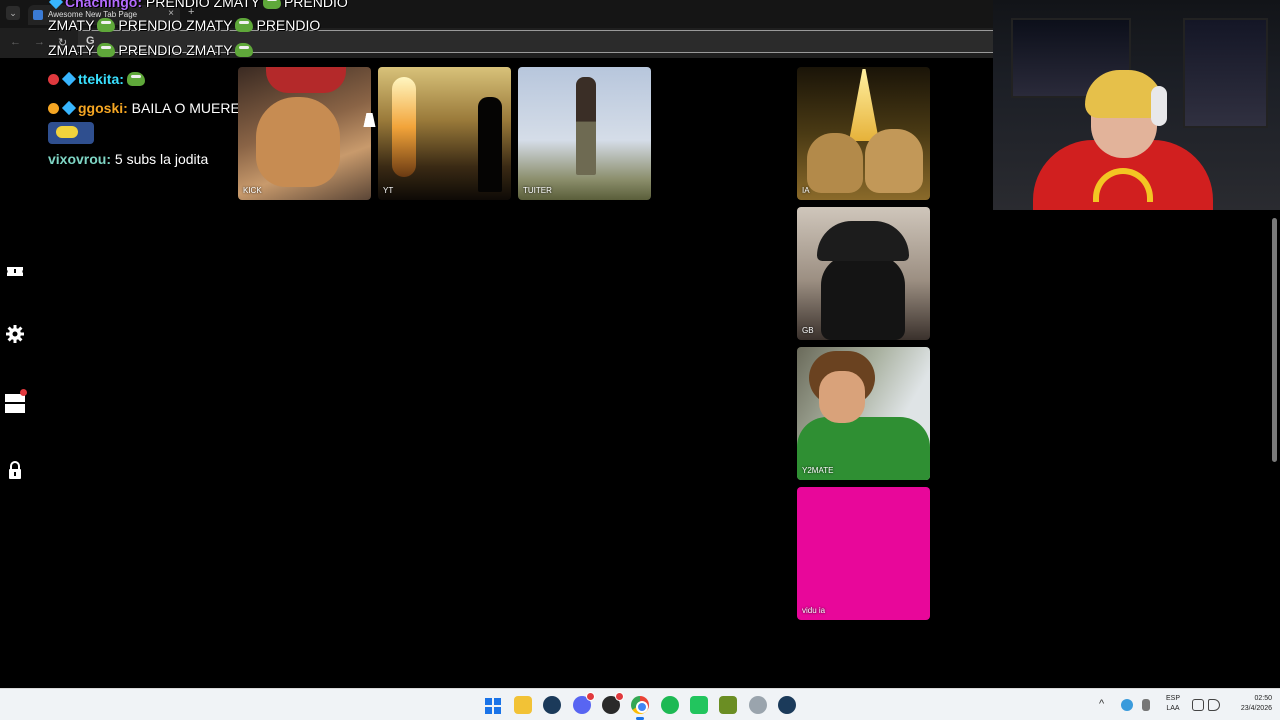  Describe the element at coordinates (1198, 705) in the screenshot. I see `network-icon` at that location.